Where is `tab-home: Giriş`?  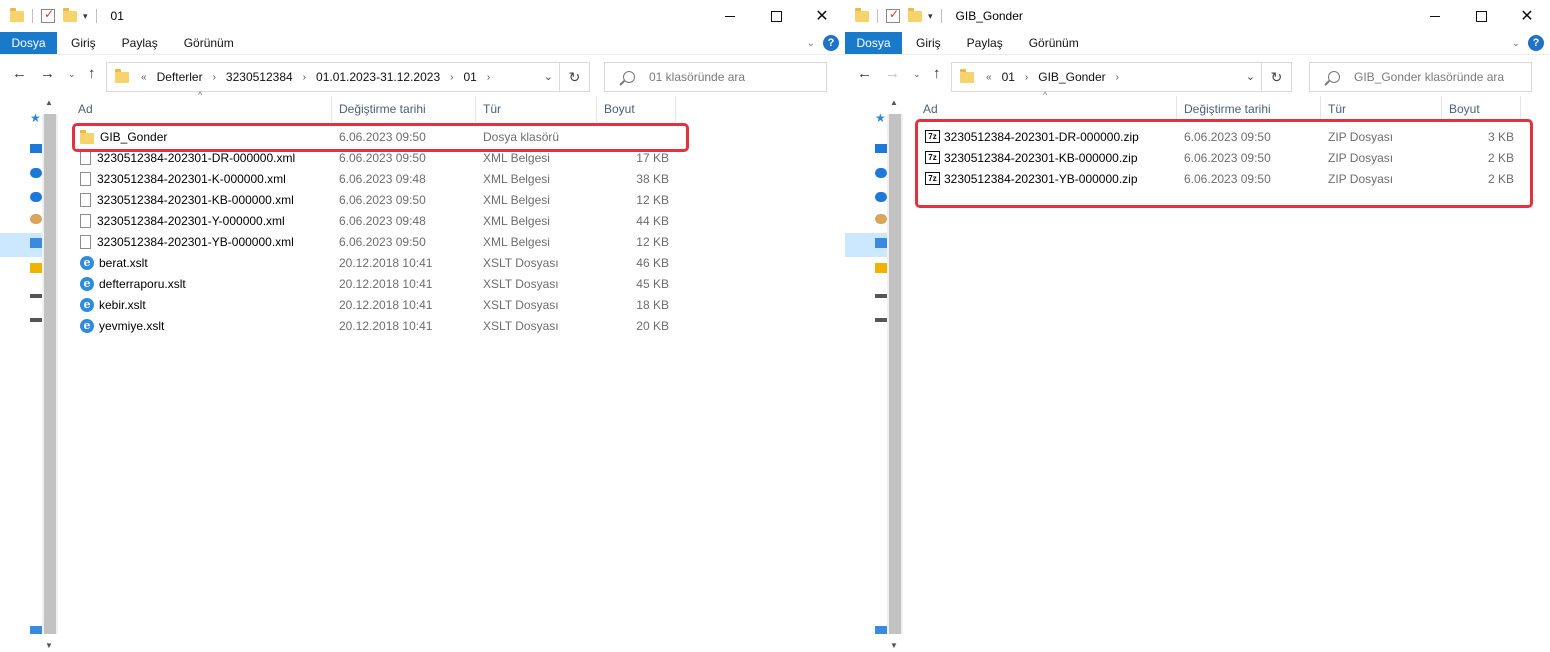
tab-home: Giriş is located at coordinates (928, 43).